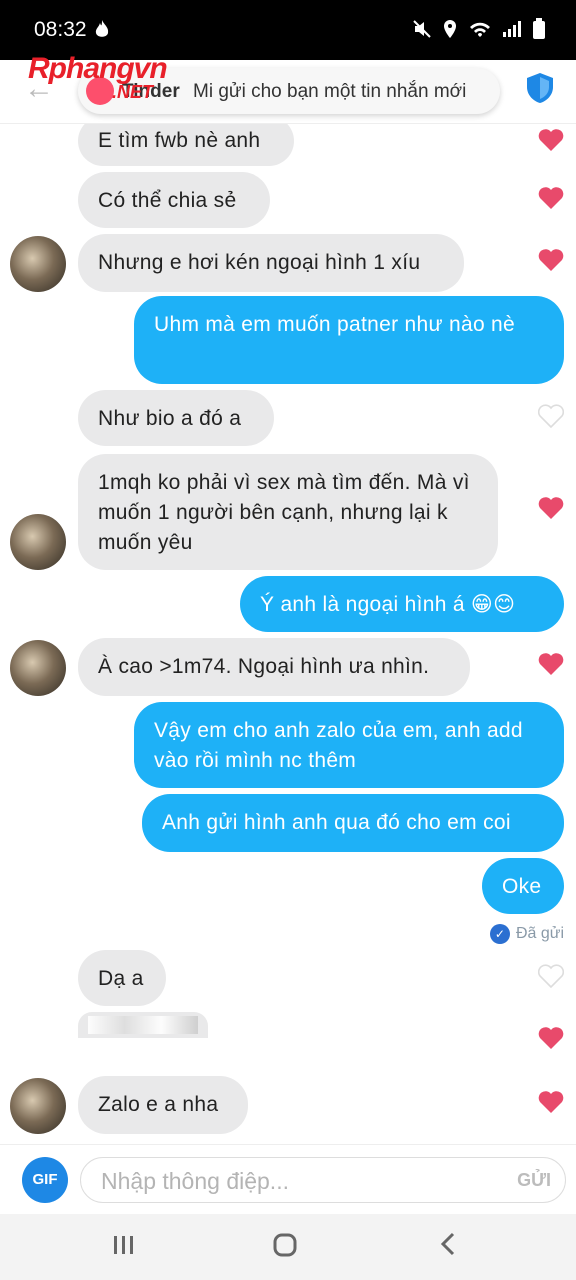  I want to click on check-icon: ✓, so click(499, 934).